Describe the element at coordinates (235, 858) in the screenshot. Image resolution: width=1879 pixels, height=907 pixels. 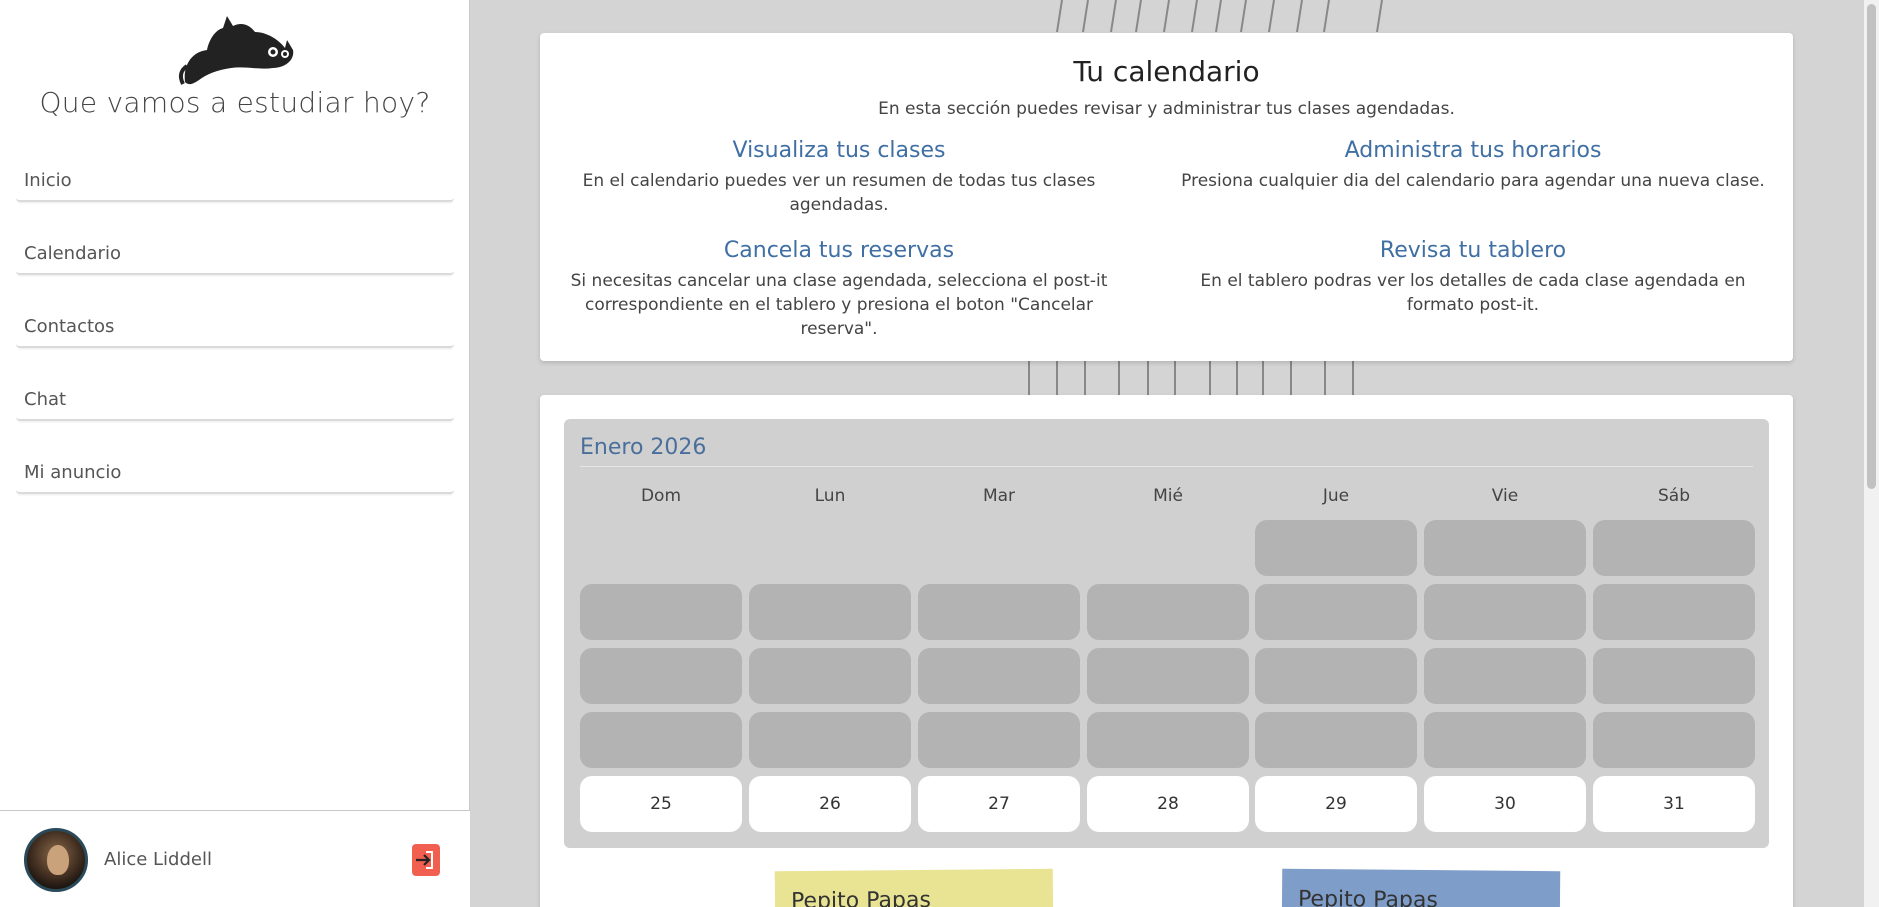
I see `user-bar: Alice Liddell` at that location.